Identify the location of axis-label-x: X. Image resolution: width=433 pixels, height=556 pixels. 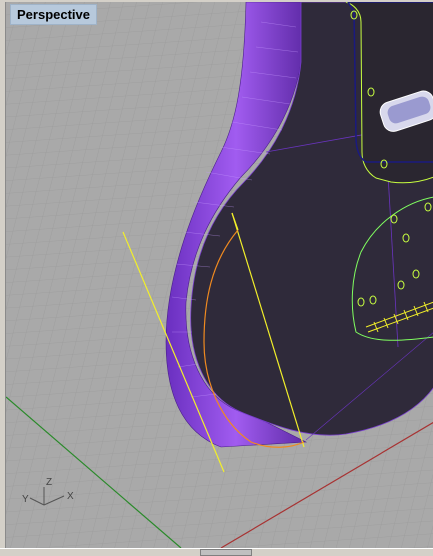
(70, 496).